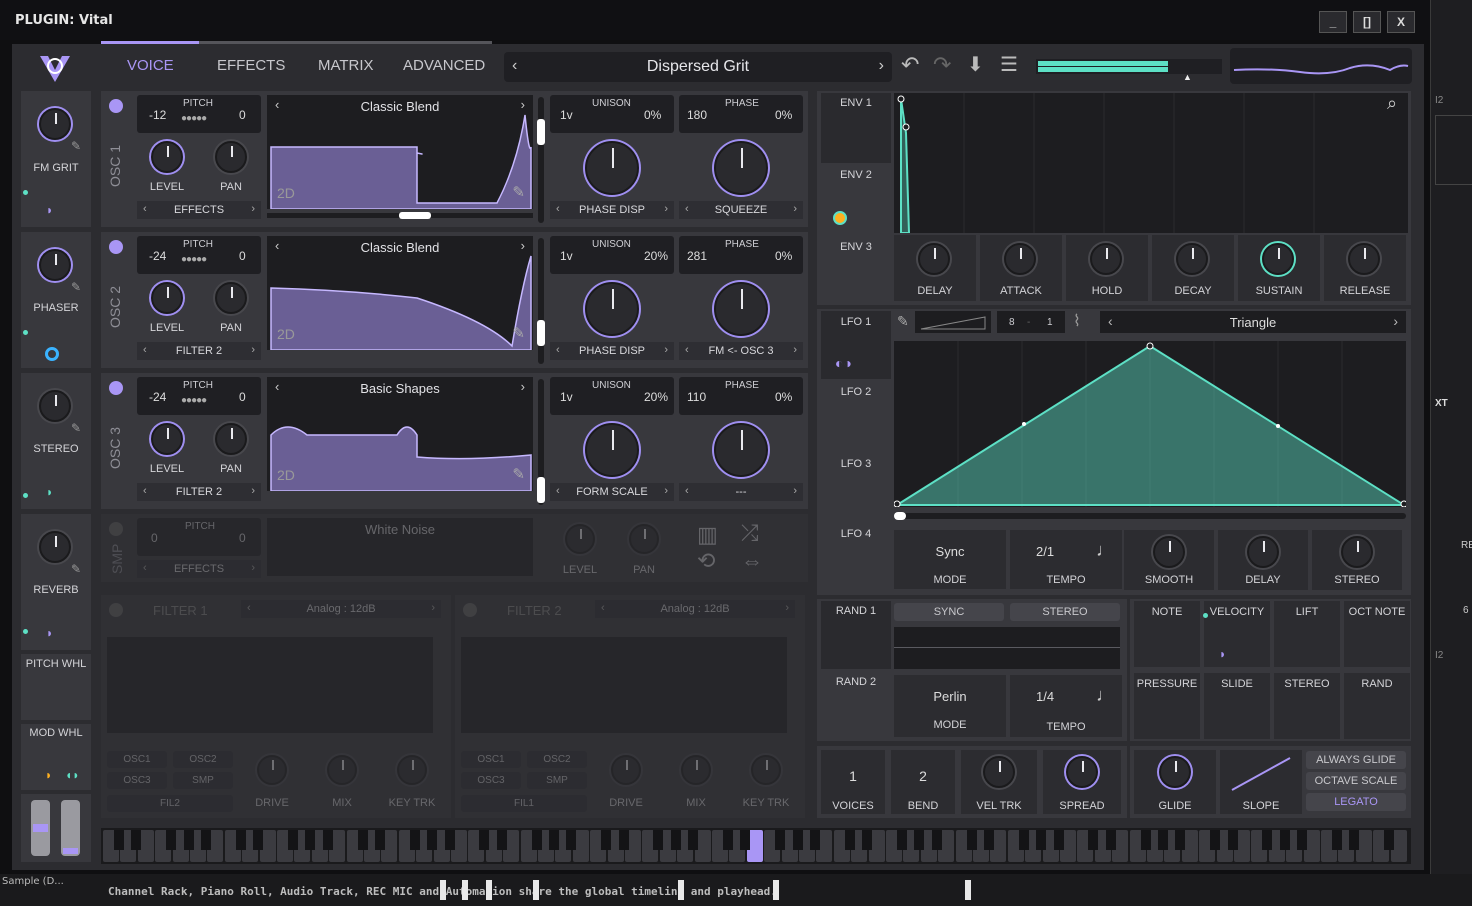 The image size is (1472, 906). Describe the element at coordinates (1192, 259) in the screenshot. I see `env-decay-knob` at that location.